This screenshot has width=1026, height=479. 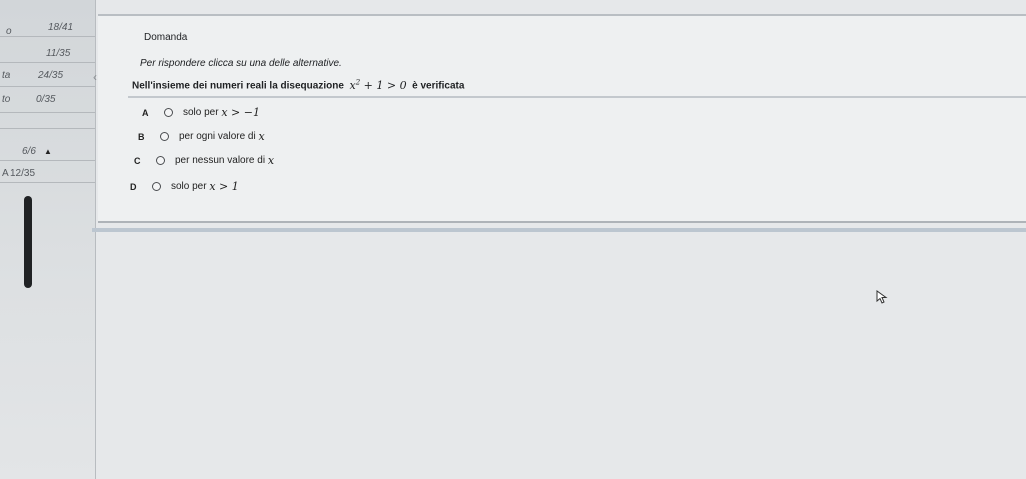 What do you see at coordinates (58, 53) in the screenshot?
I see `sidebar-item-count: 11/35` at bounding box center [58, 53].